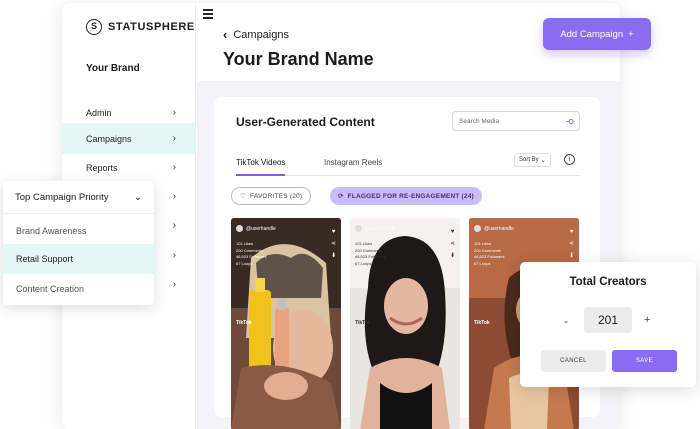 This screenshot has width=700, height=429. Describe the element at coordinates (113, 68) in the screenshot. I see `brand-label: Your Brand` at that location.